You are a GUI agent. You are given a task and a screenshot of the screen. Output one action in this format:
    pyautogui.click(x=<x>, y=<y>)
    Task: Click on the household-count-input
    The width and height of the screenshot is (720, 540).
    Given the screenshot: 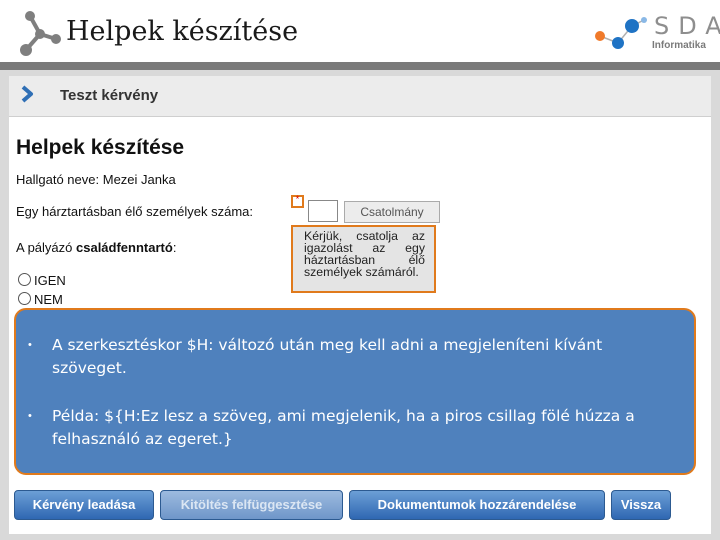 What is the action you would take?
    pyautogui.click(x=323, y=211)
    